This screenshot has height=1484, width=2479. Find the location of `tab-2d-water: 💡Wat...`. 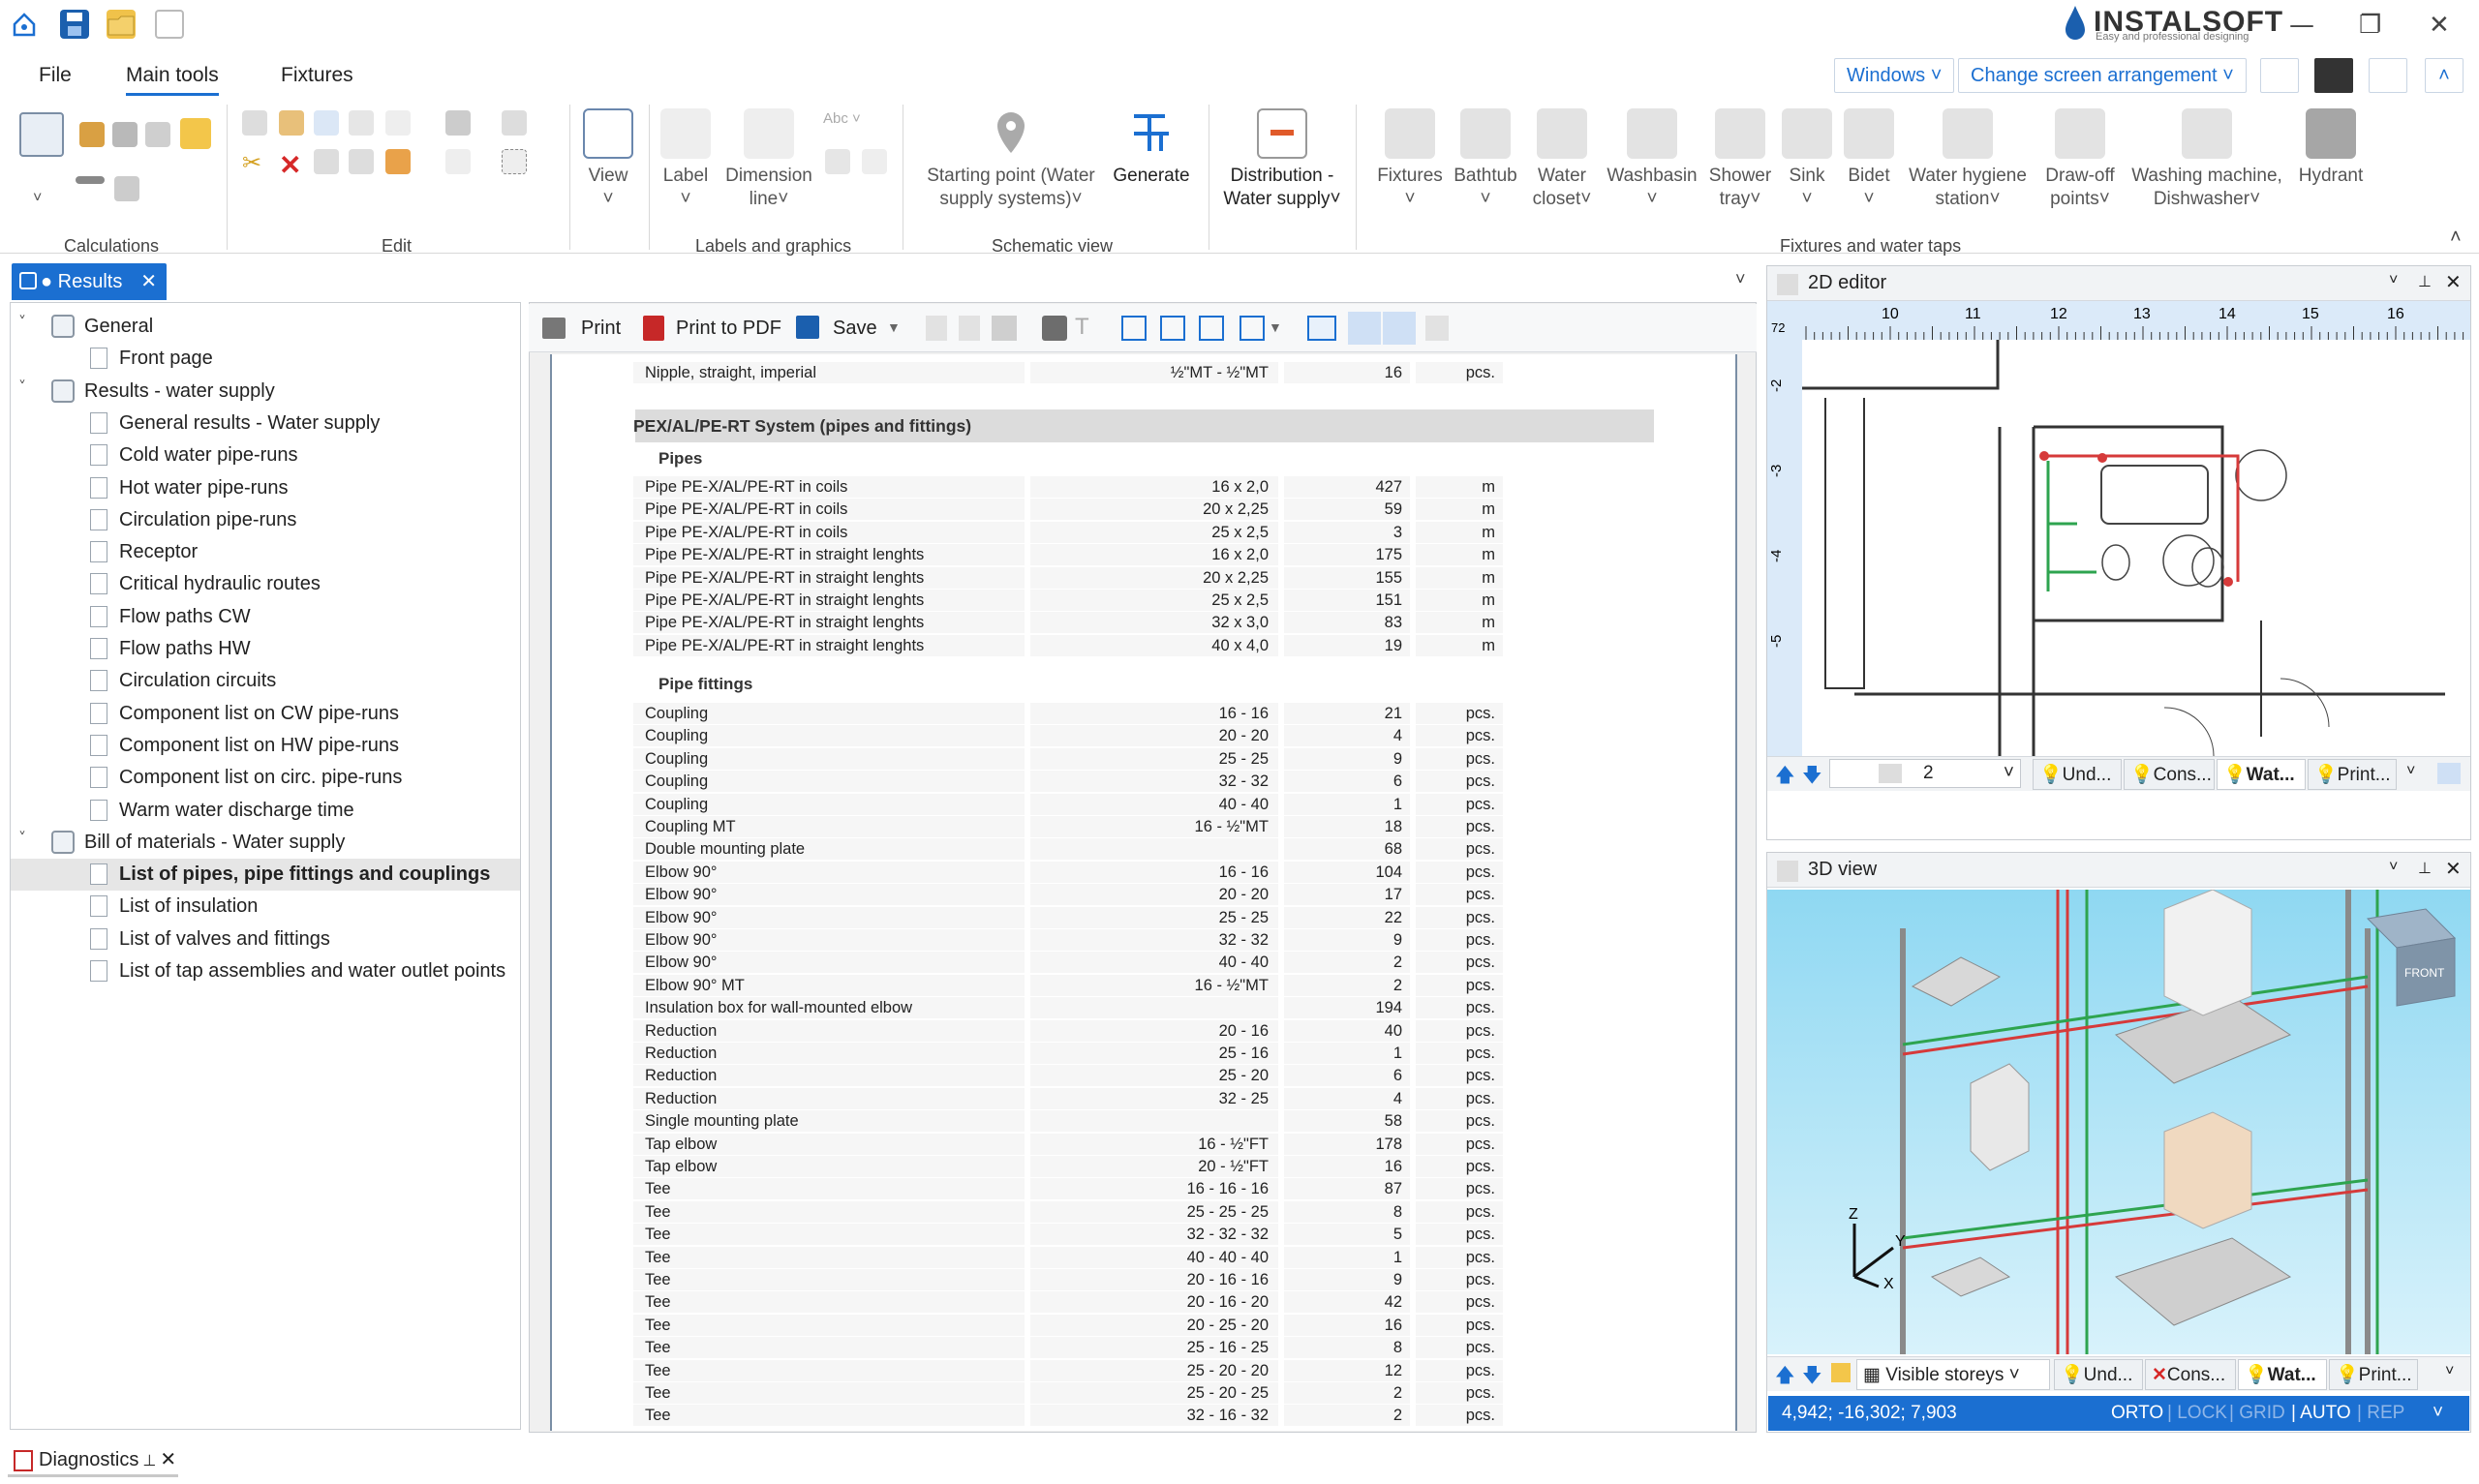

tab-2d-water: 💡Wat... is located at coordinates (2261, 774).